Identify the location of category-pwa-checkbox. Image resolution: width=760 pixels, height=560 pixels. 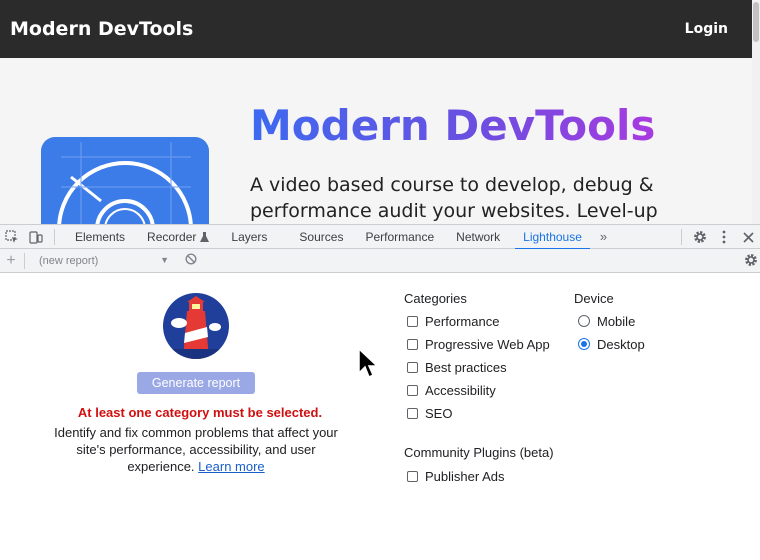
(412, 344).